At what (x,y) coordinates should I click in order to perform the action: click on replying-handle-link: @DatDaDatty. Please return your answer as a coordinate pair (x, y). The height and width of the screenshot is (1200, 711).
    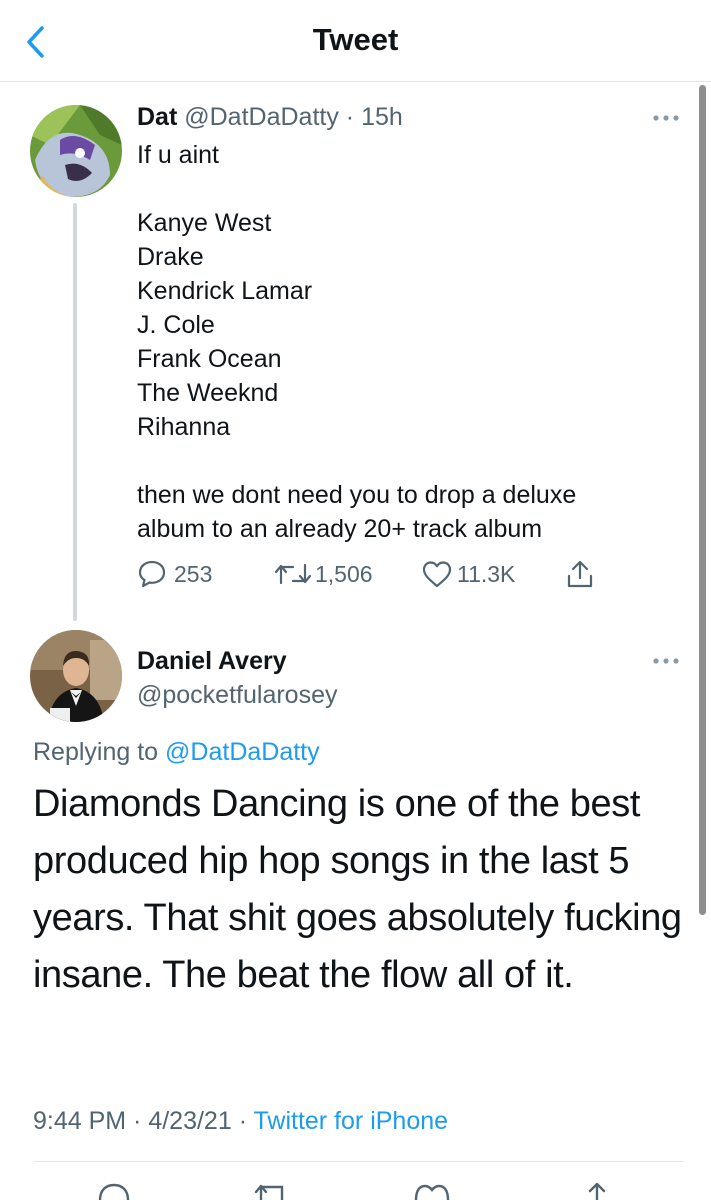
    Looking at the image, I should click on (242, 752).